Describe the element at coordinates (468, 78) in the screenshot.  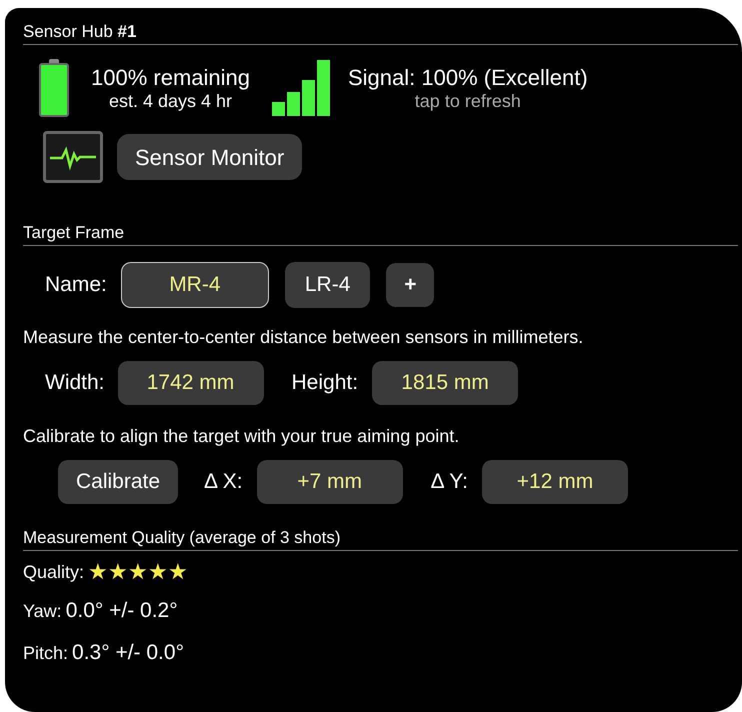
I see `signal-status: Signal: 100% (Excellent)` at that location.